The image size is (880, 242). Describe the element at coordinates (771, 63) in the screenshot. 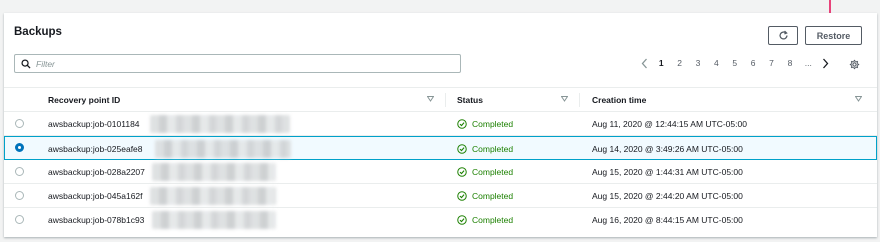

I see `page-7: 7` at that location.